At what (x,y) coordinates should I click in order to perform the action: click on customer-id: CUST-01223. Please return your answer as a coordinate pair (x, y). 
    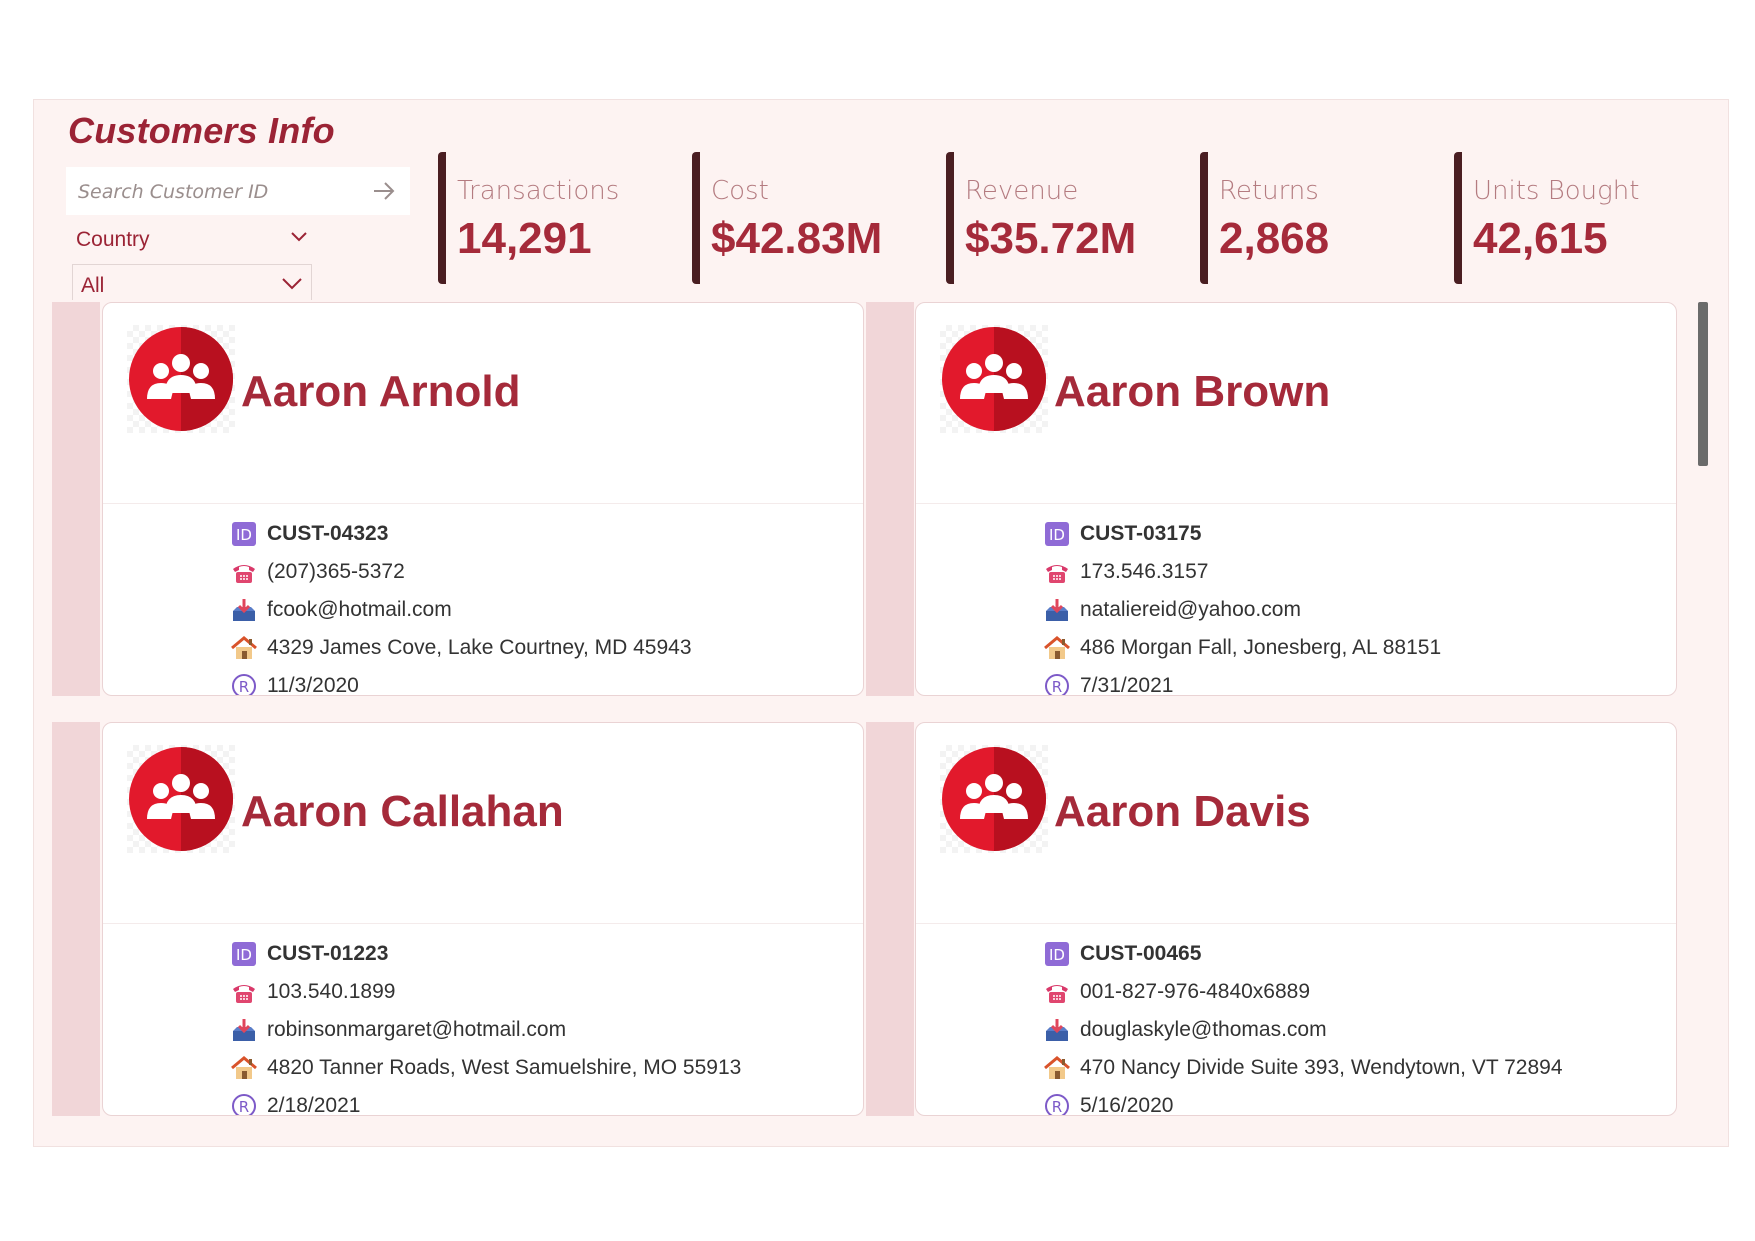
    Looking at the image, I should click on (328, 953).